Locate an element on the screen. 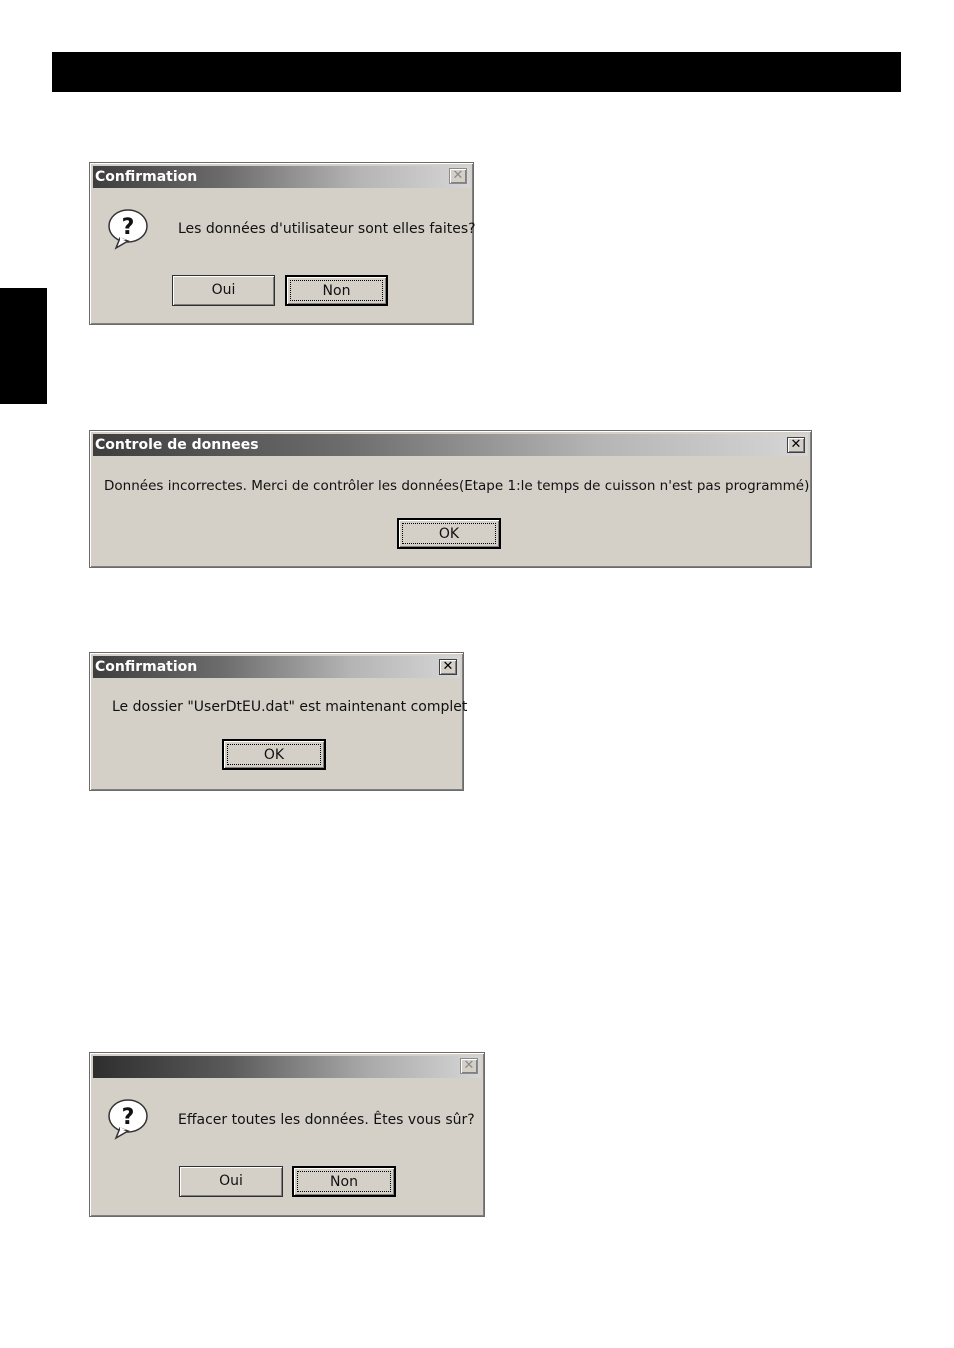  page-side-tab is located at coordinates (23, 346).